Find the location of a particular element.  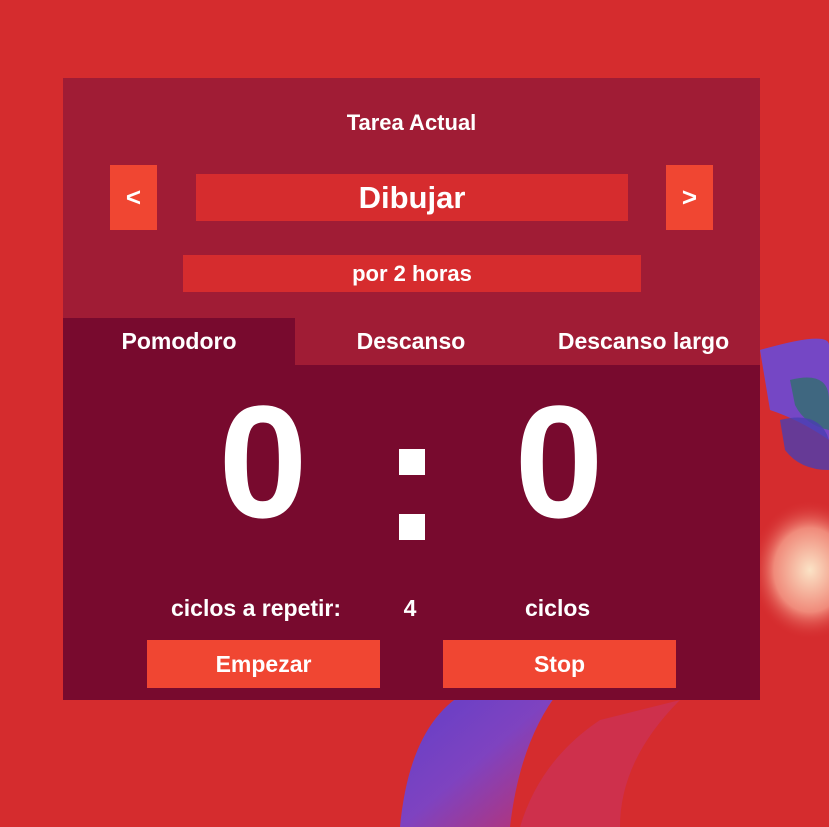

timer-minutes: 0 is located at coordinates (263, 461).